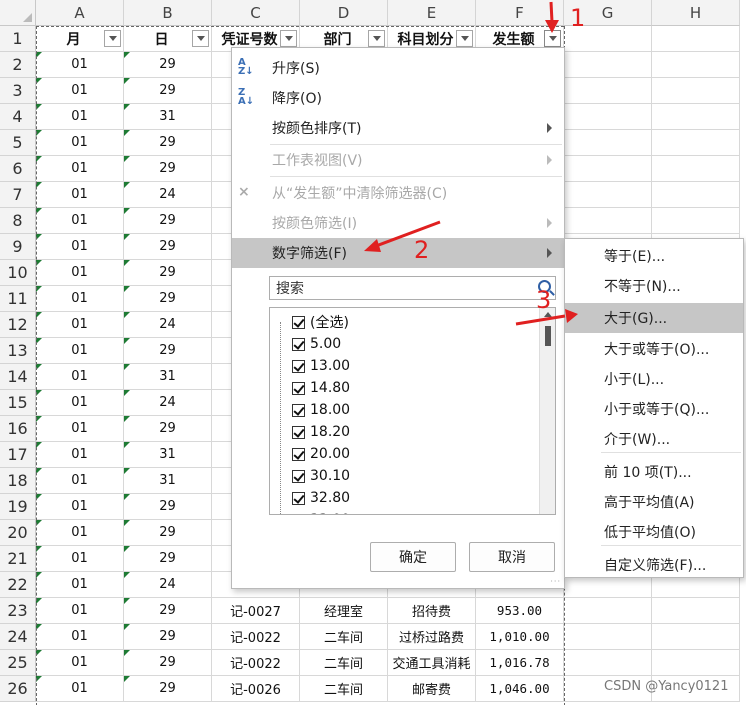  What do you see at coordinates (540, 320) in the screenshot?
I see `arrow-3-icon` at bounding box center [540, 320].